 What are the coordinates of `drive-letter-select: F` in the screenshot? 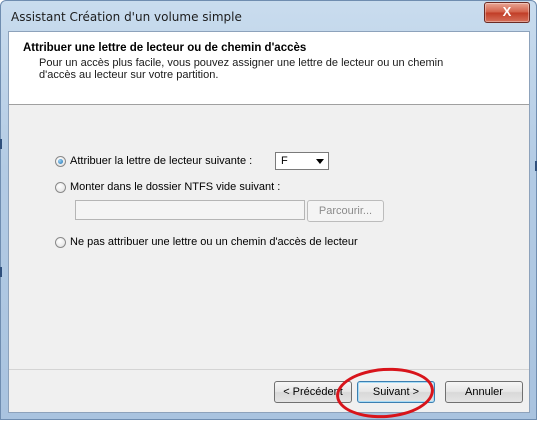 It's located at (302, 161).